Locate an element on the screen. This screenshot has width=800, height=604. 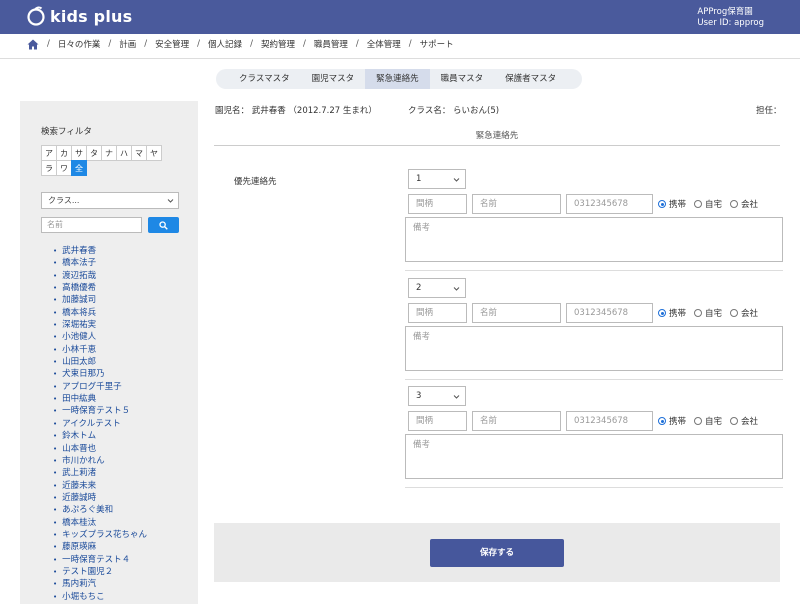
child-list-item: 加藤誠司 is located at coordinates (100, 300).